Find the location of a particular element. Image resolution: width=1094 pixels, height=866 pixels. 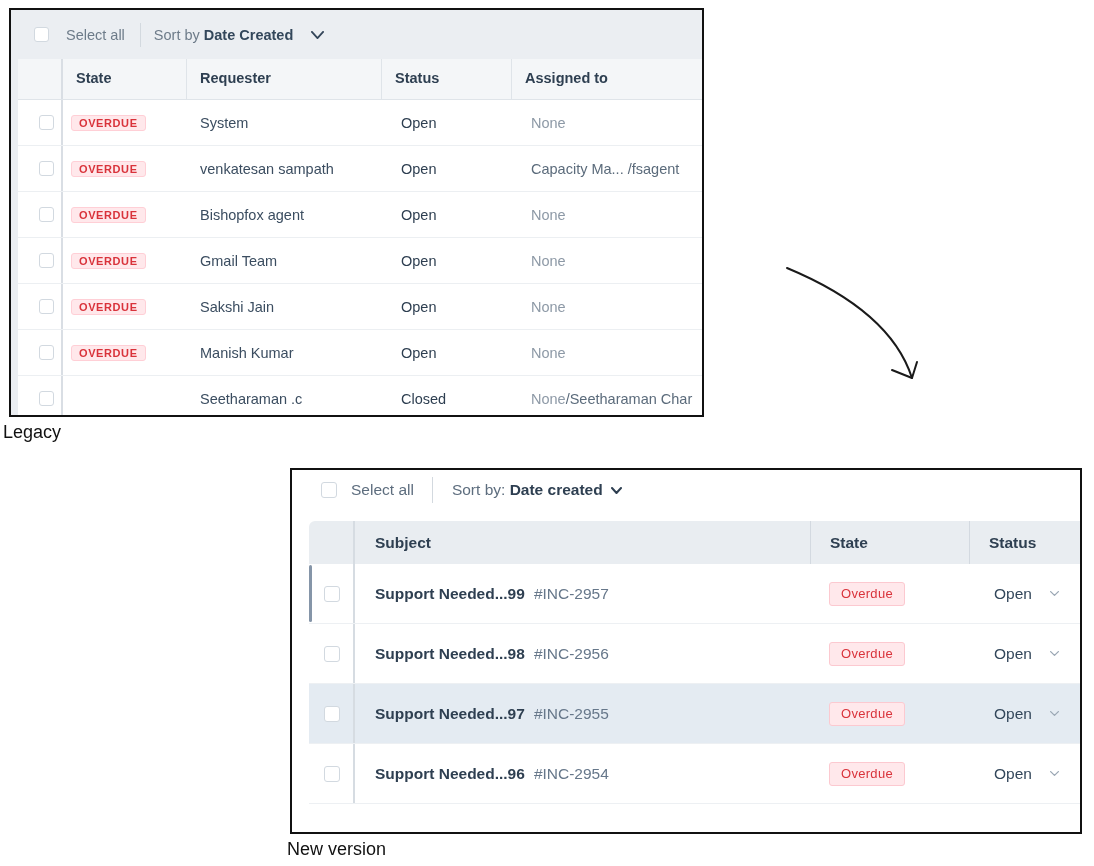

table-row: Support Needed...98 #INC-2956 Overdue Open is located at coordinates (694, 654).